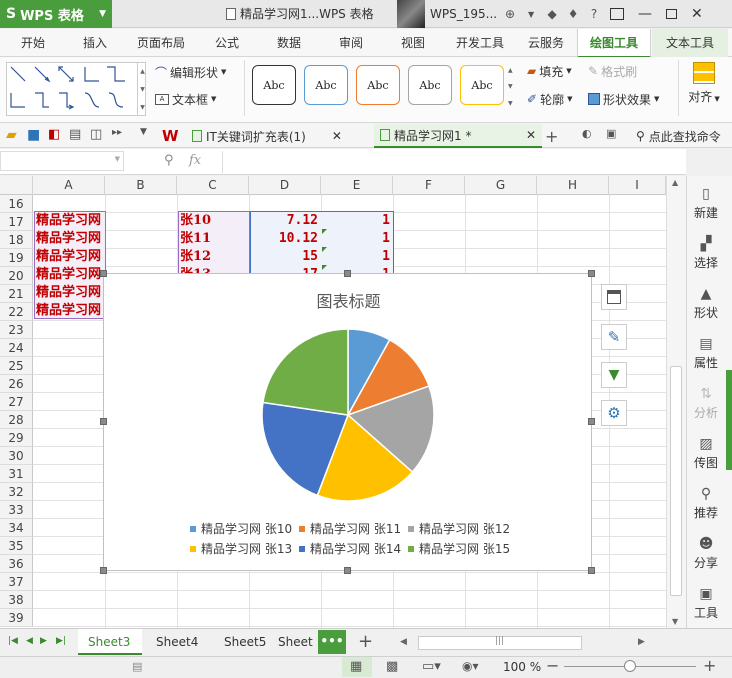  Describe the element at coordinates (480, 43) in the screenshot. I see `tab-developer: 开发工具` at that location.